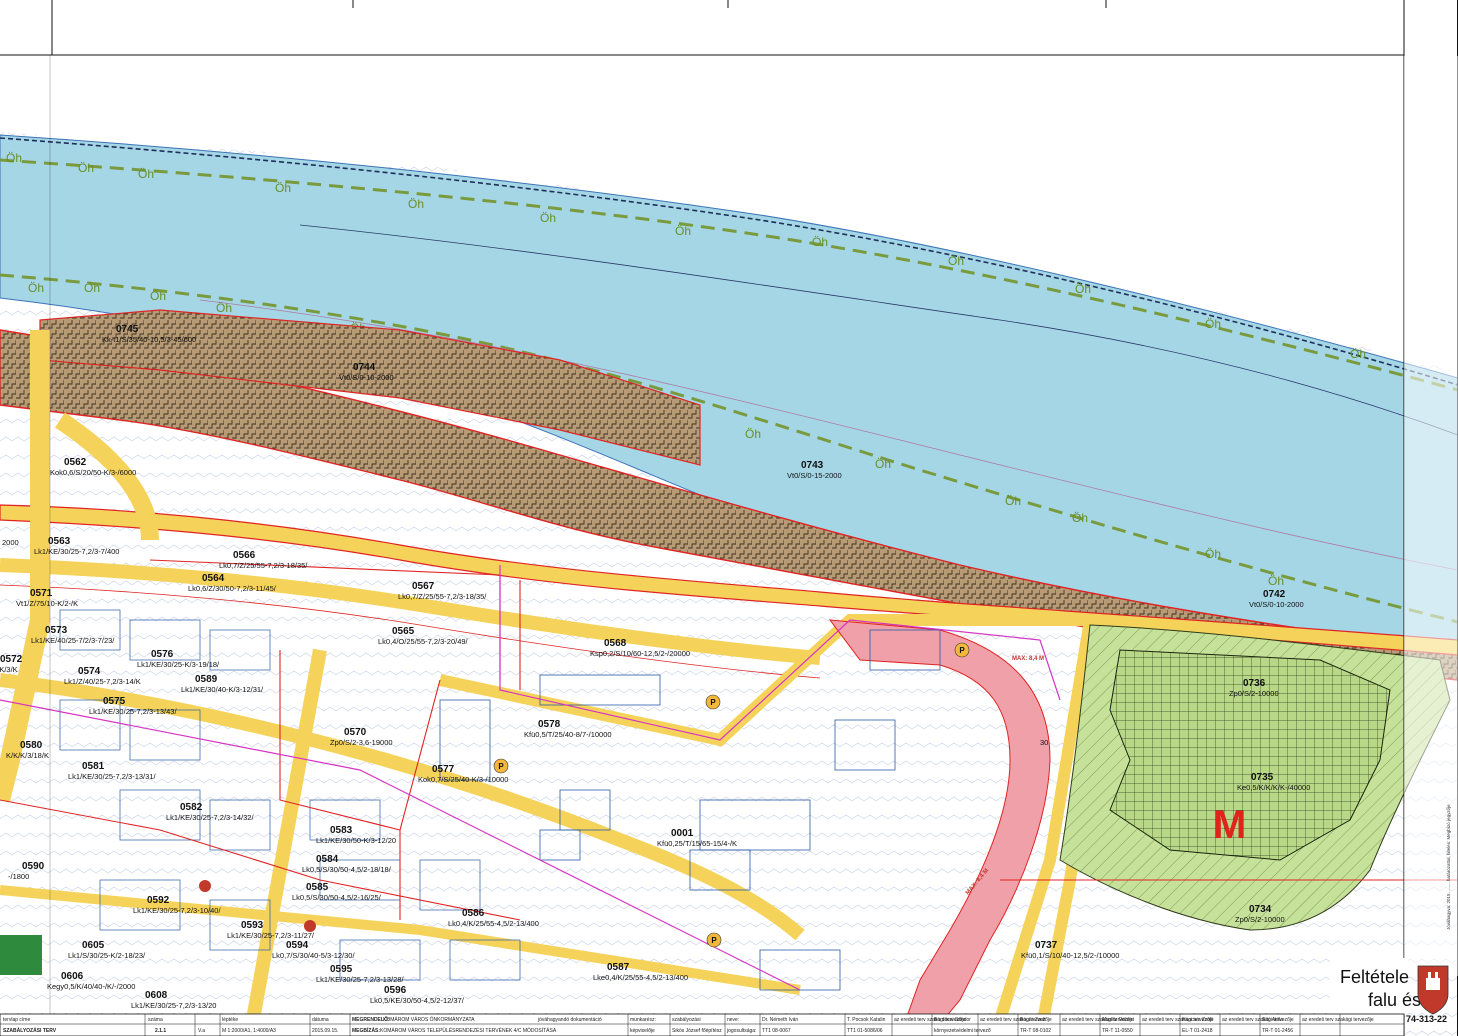 Image resolution: width=1458 pixels, height=1036 pixels. What do you see at coordinates (30, 1030) in the screenshot?
I see `tb-sheet-title: SZABÁLYOZÁSI TERV` at bounding box center [30, 1030].